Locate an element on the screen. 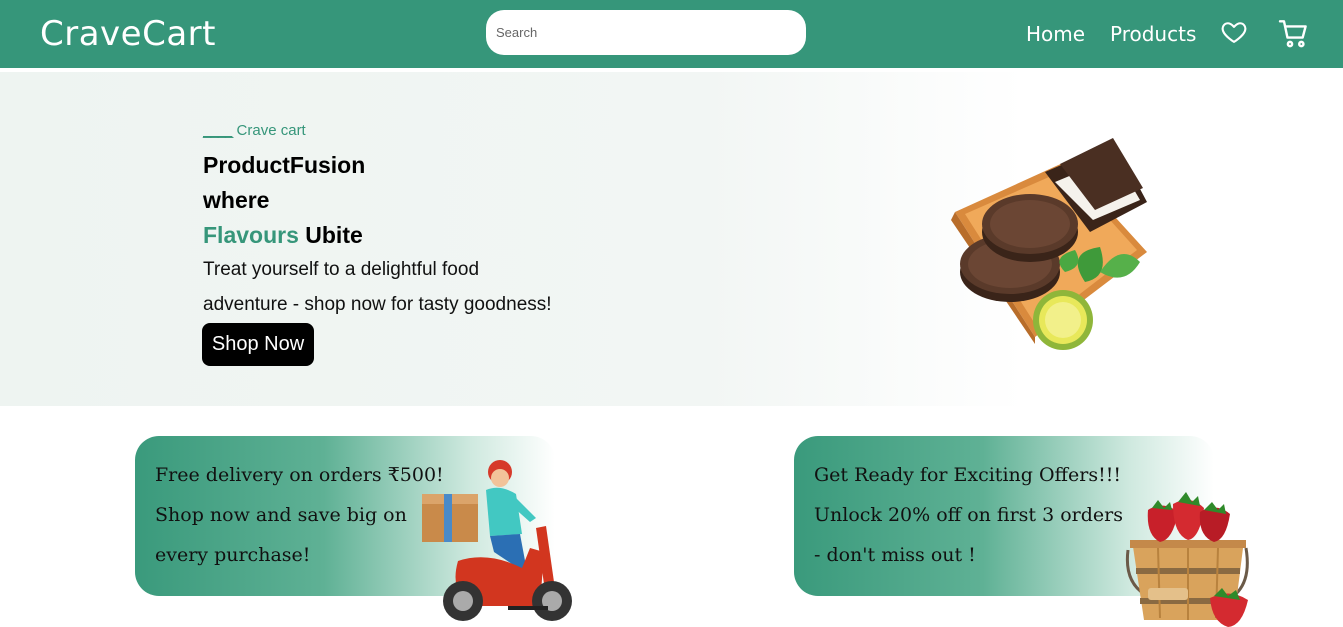 The height and width of the screenshot is (627, 1343). cart-icon is located at coordinates (1294, 36).